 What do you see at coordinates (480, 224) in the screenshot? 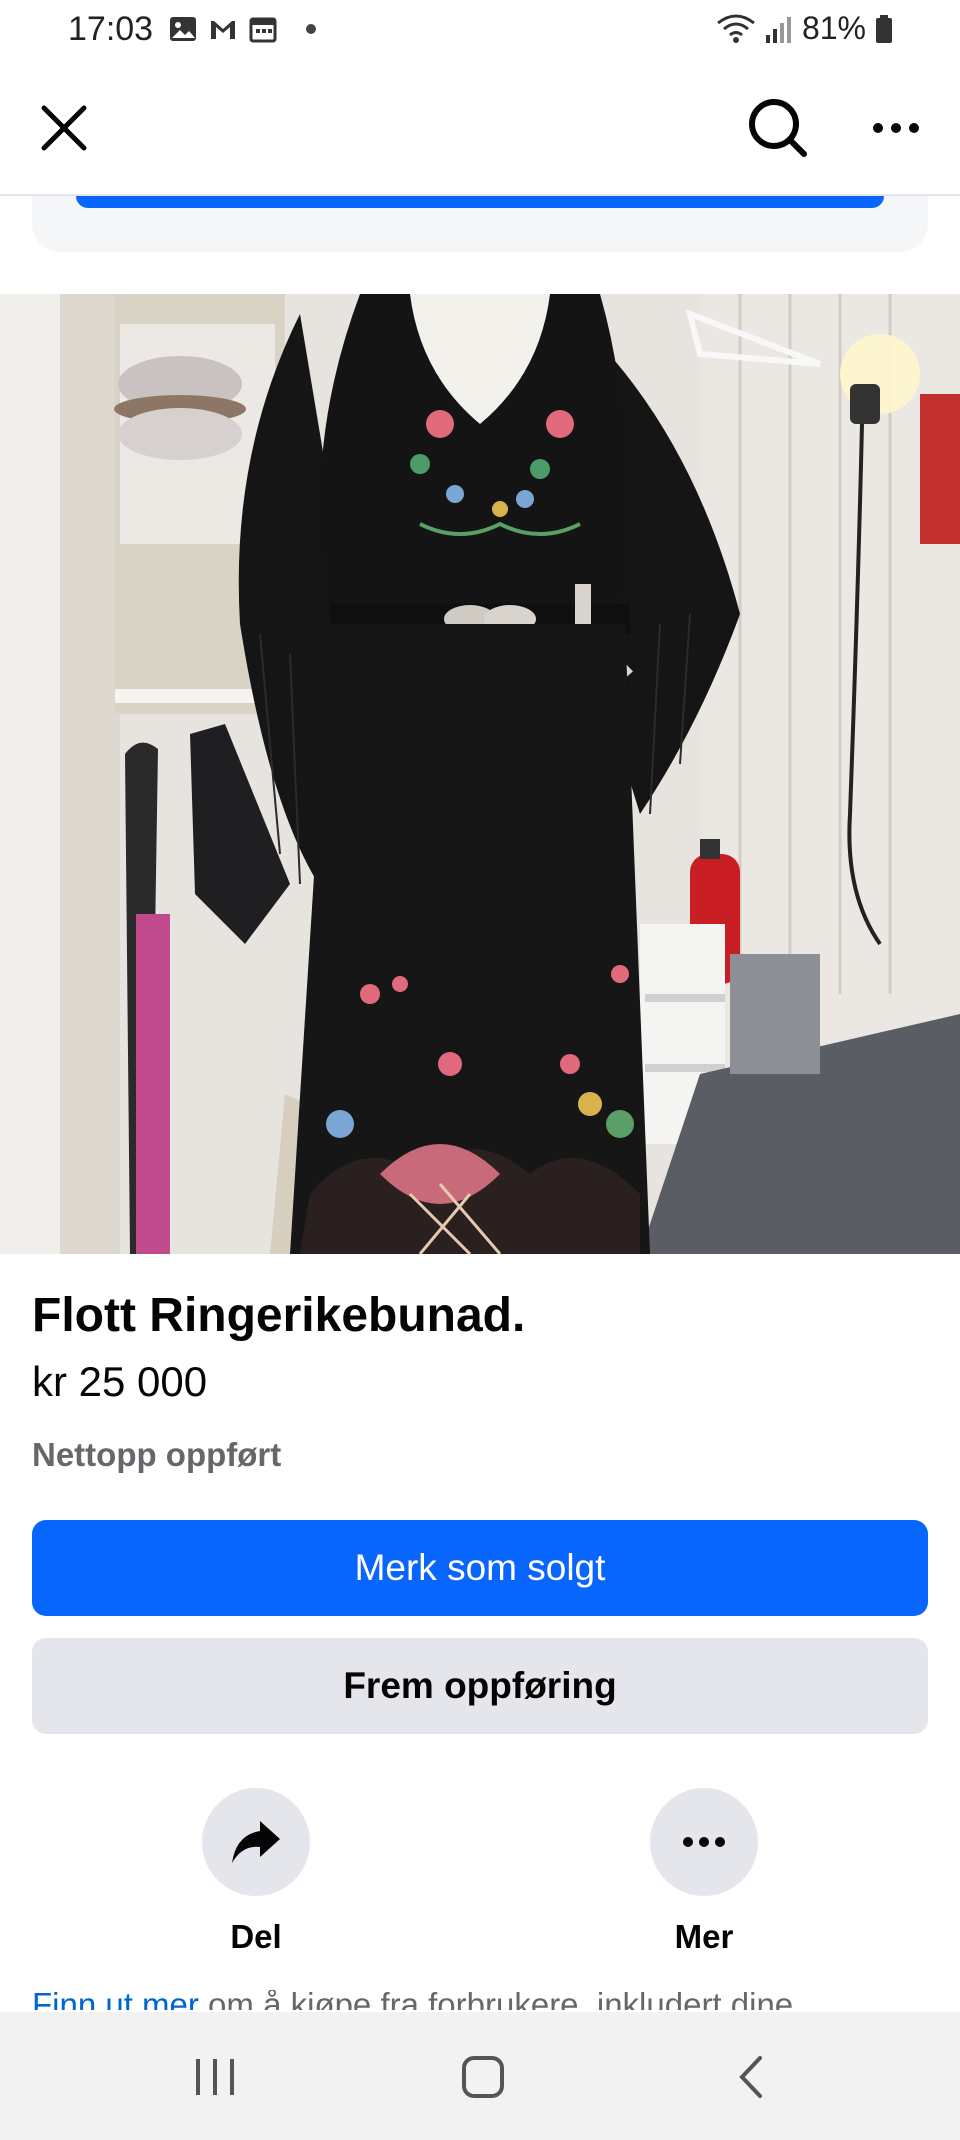
I see `previous-card` at bounding box center [480, 224].